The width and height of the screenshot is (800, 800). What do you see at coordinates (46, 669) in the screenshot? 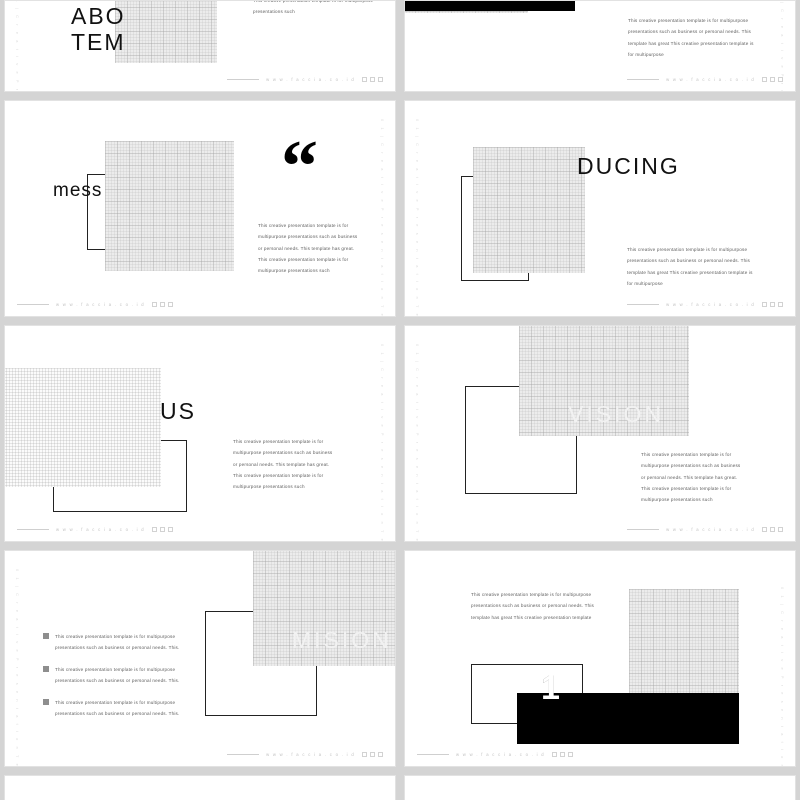
I see `bullet-square-icon` at bounding box center [46, 669].